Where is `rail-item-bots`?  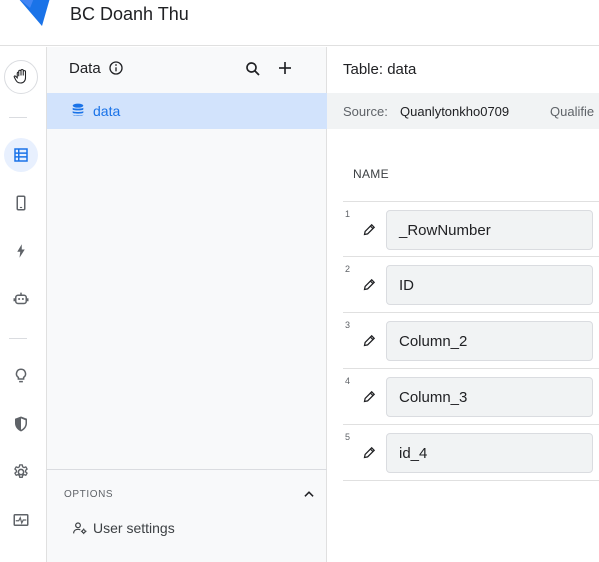
rail-item-bots is located at coordinates (21, 299).